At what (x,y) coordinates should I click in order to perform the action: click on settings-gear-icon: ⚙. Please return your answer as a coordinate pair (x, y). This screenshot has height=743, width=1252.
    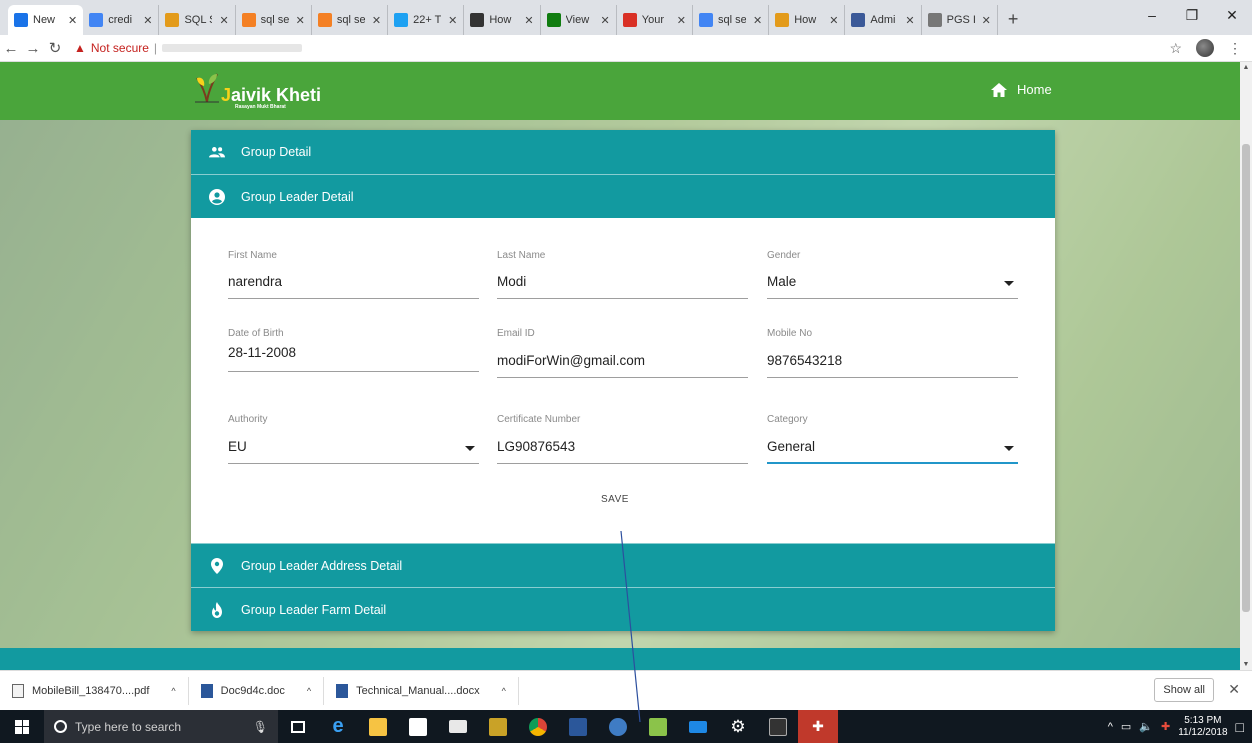
    Looking at the image, I should click on (738, 726).